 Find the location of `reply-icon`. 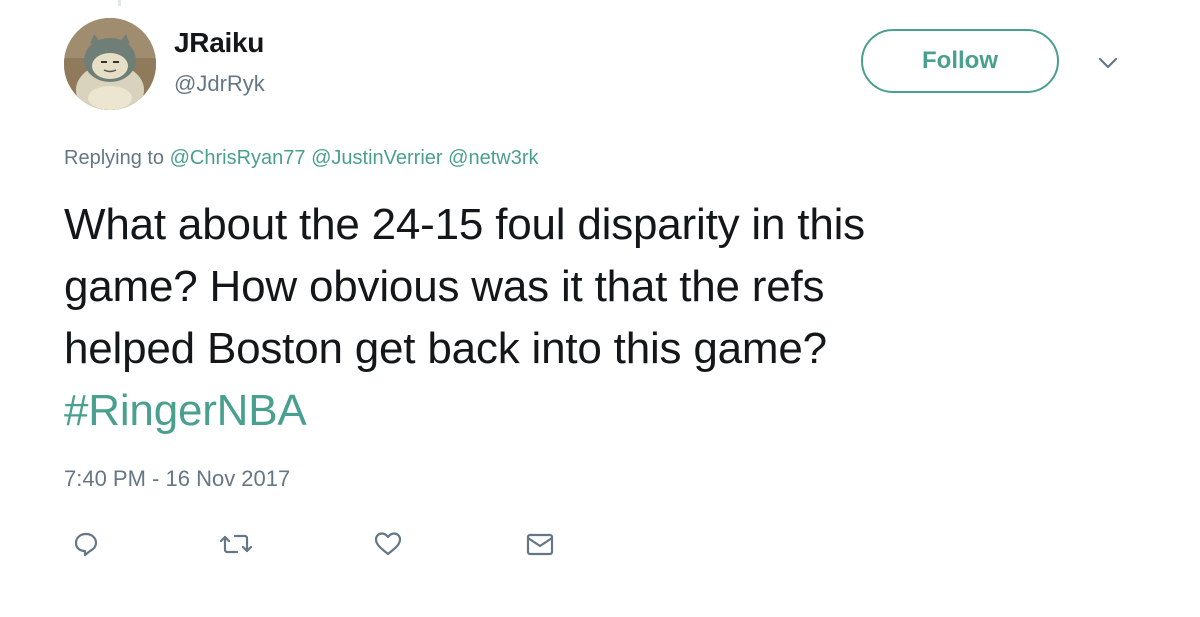

reply-icon is located at coordinates (86, 544).